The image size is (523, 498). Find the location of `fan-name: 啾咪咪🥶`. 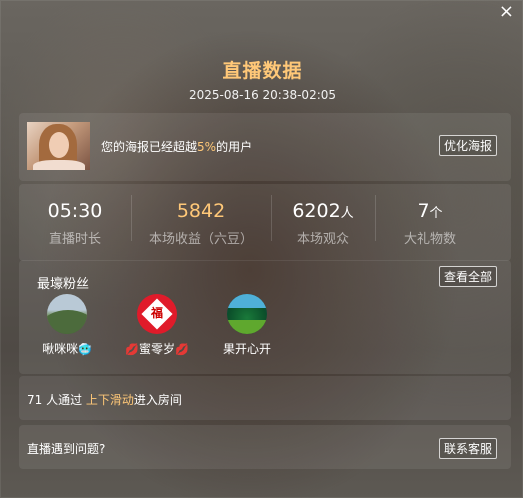

fan-name: 啾咪咪🥶 is located at coordinates (67, 349).